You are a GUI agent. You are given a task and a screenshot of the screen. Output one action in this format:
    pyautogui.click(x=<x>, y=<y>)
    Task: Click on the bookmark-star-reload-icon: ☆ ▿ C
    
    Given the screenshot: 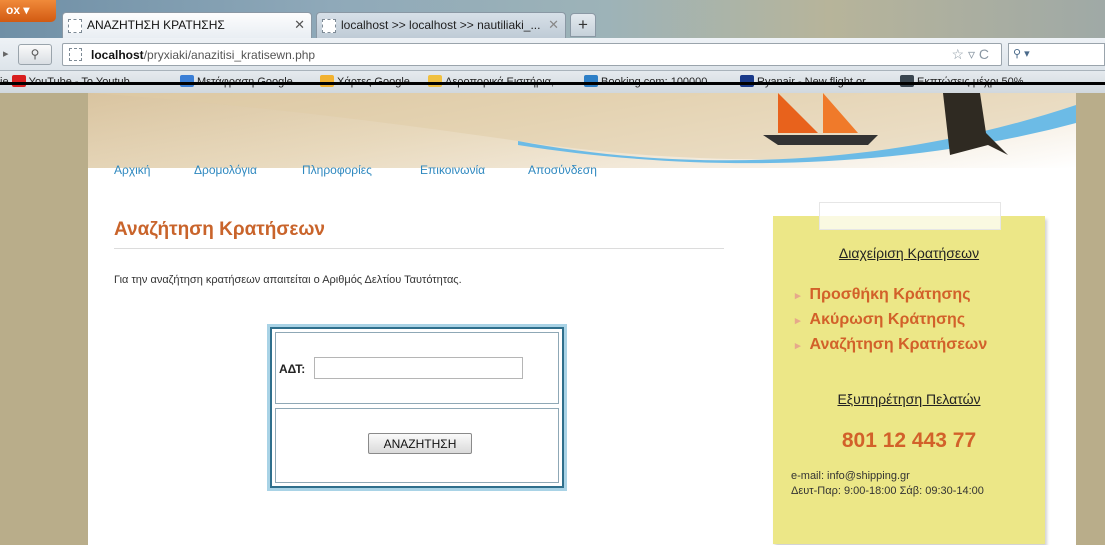 What is the action you would take?
    pyautogui.click(x=970, y=54)
    